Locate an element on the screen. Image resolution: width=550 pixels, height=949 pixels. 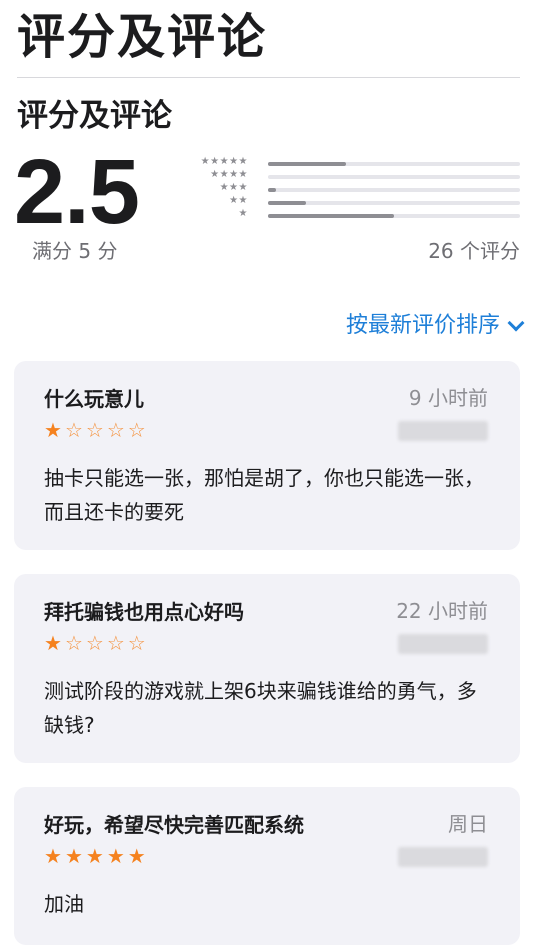
review-title: 什么玩意儿 is located at coordinates (94, 399).